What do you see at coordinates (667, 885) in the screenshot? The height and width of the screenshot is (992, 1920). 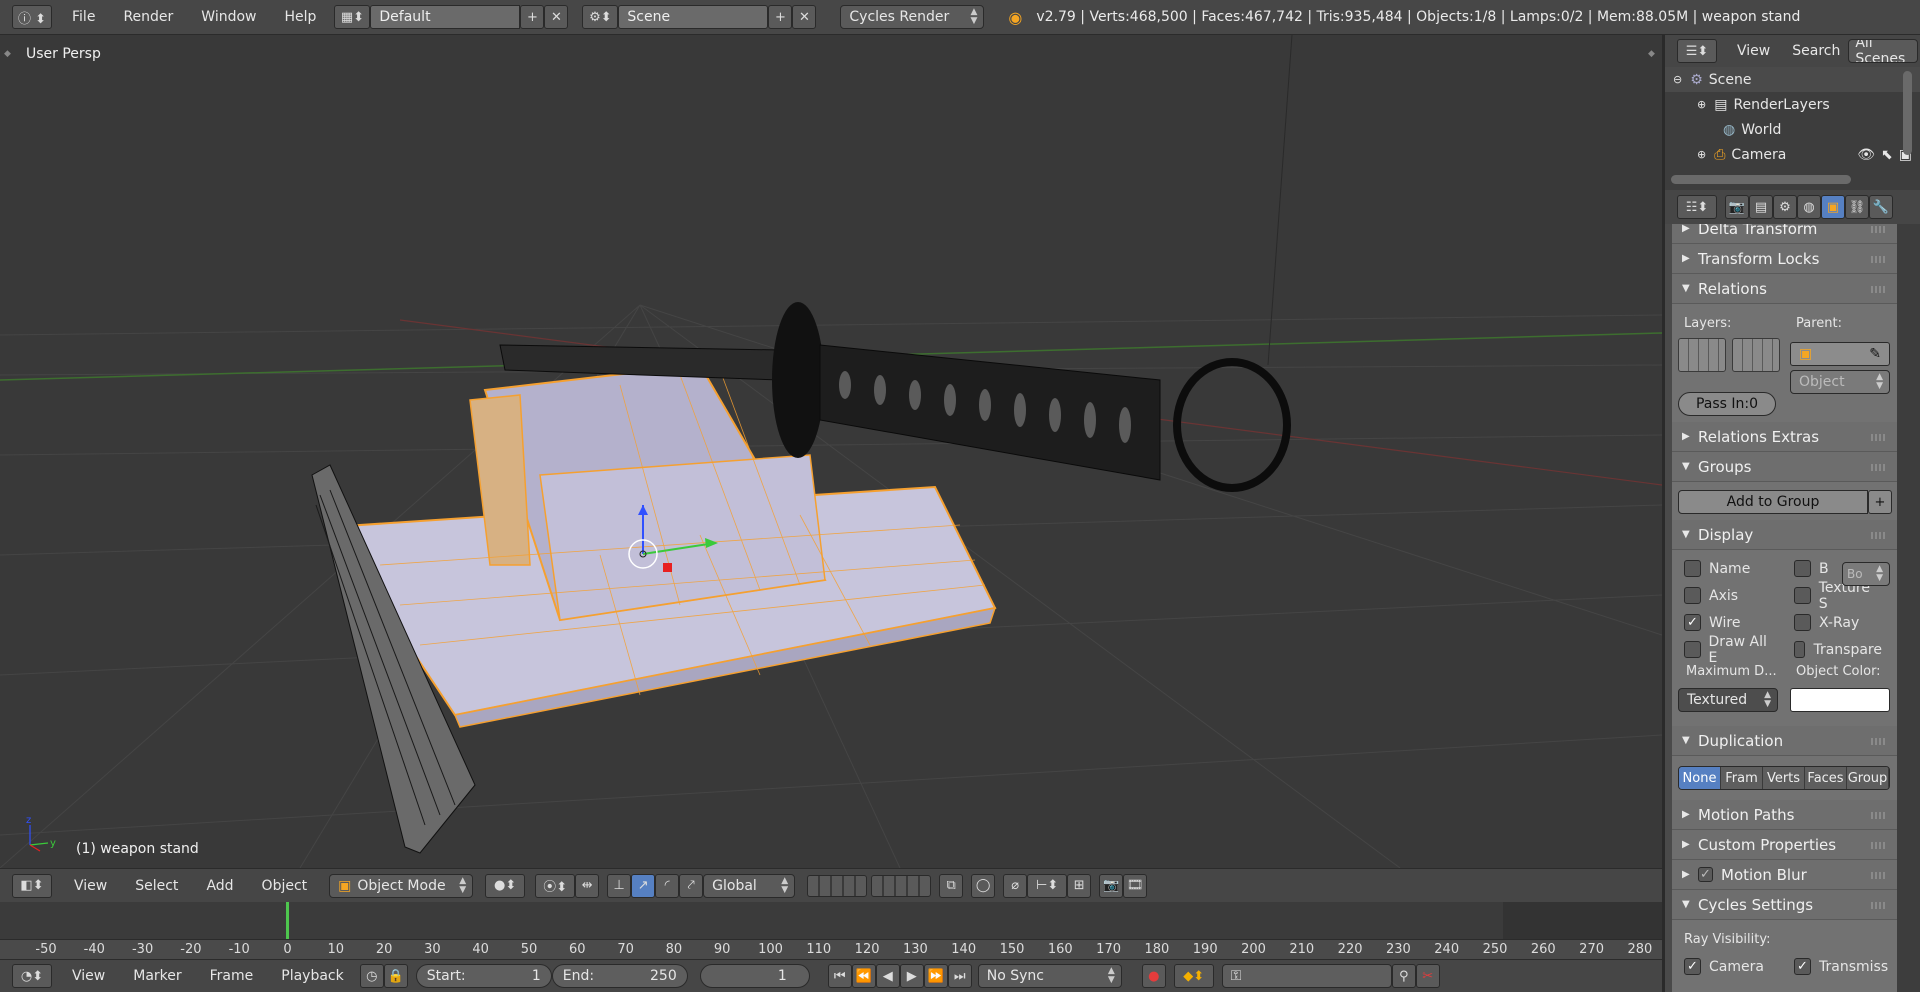 I see `rotate-manipulator-icon: ◜` at bounding box center [667, 885].